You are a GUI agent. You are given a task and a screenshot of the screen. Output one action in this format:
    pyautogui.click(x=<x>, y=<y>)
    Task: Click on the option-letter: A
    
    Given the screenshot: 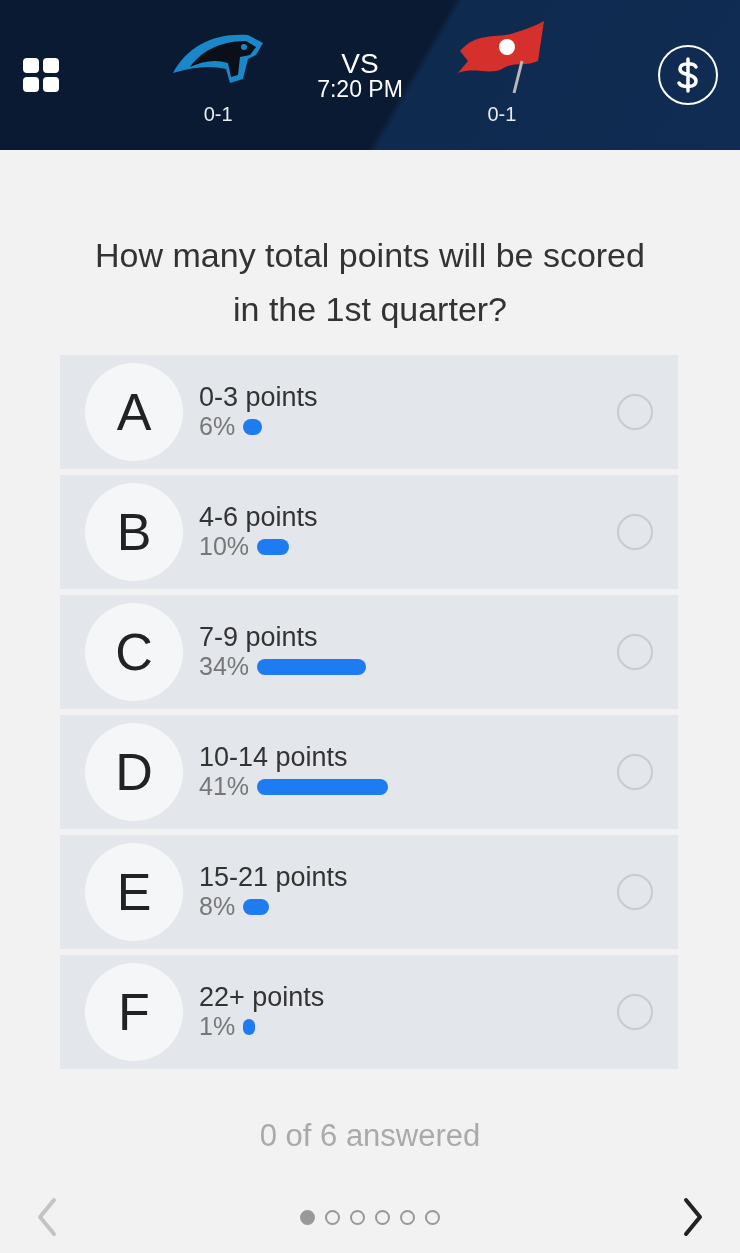 What is the action you would take?
    pyautogui.click(x=134, y=411)
    